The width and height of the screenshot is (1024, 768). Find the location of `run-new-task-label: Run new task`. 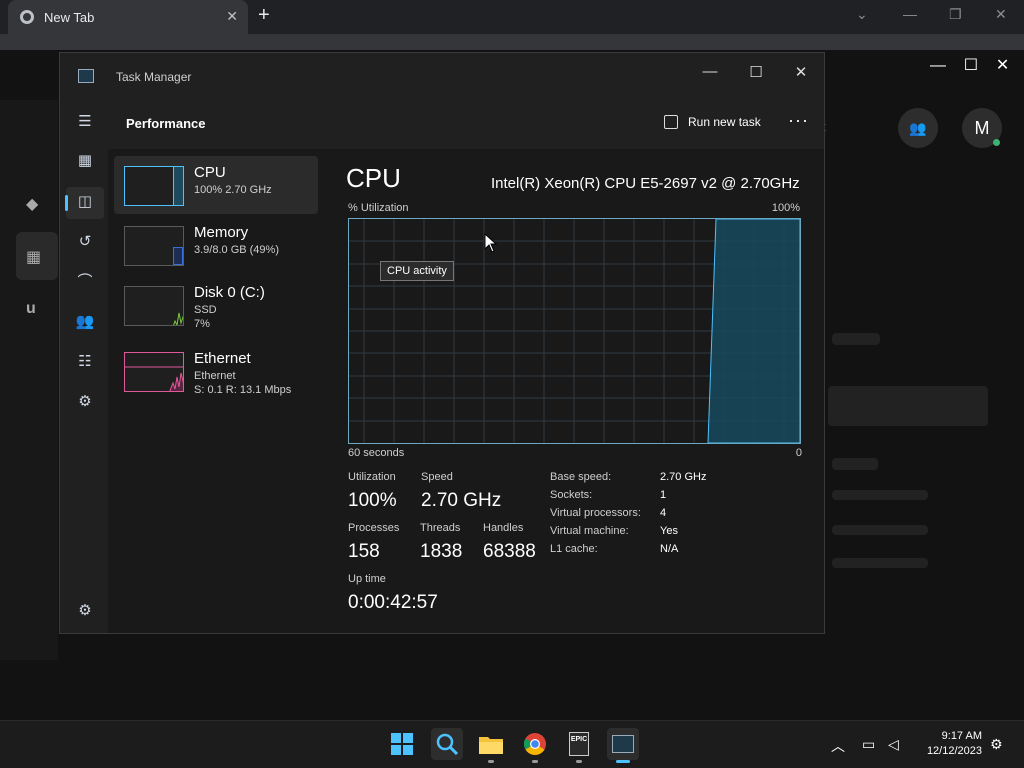

run-new-task-label: Run new task is located at coordinates (724, 122).